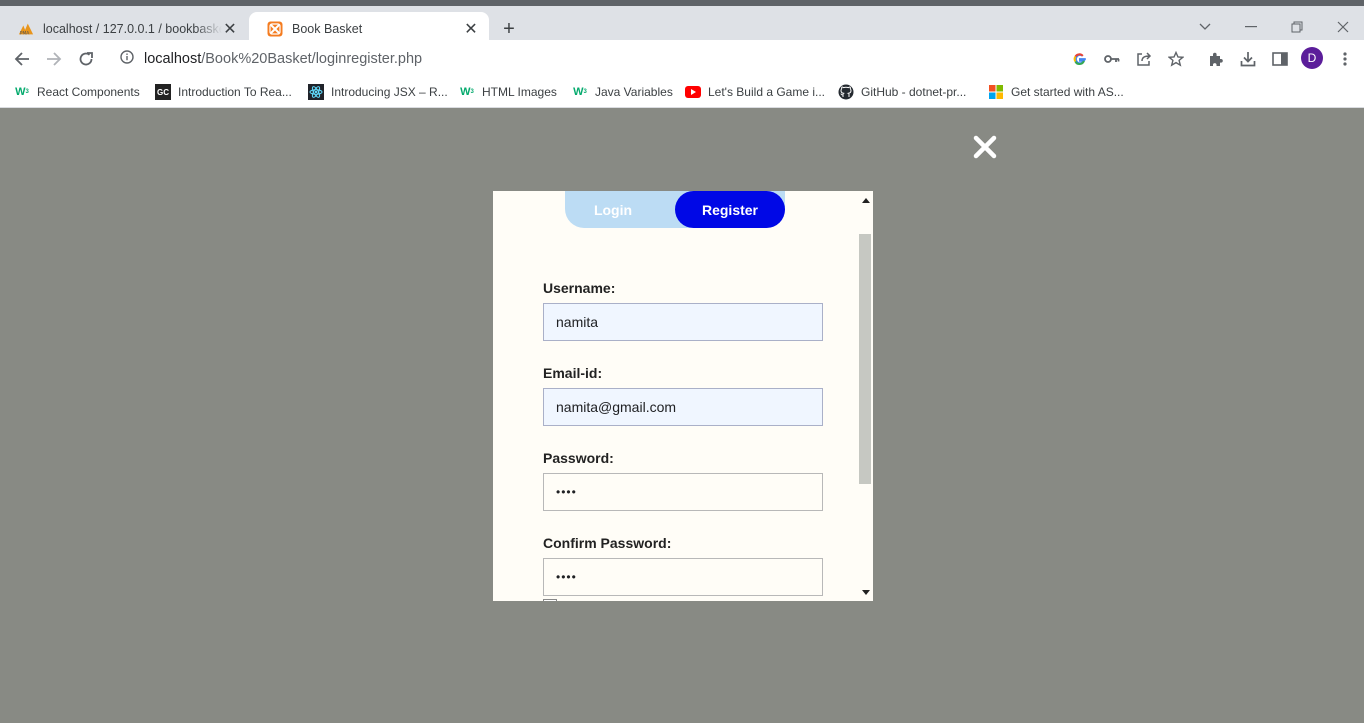  Describe the element at coordinates (509, 29) in the screenshot. I see `new-tab-button: +` at that location.